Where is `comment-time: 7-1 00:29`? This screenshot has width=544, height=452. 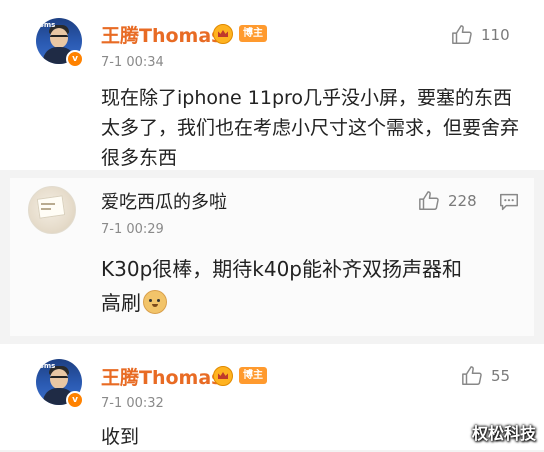 comment-time: 7-1 00:29 is located at coordinates (132, 229).